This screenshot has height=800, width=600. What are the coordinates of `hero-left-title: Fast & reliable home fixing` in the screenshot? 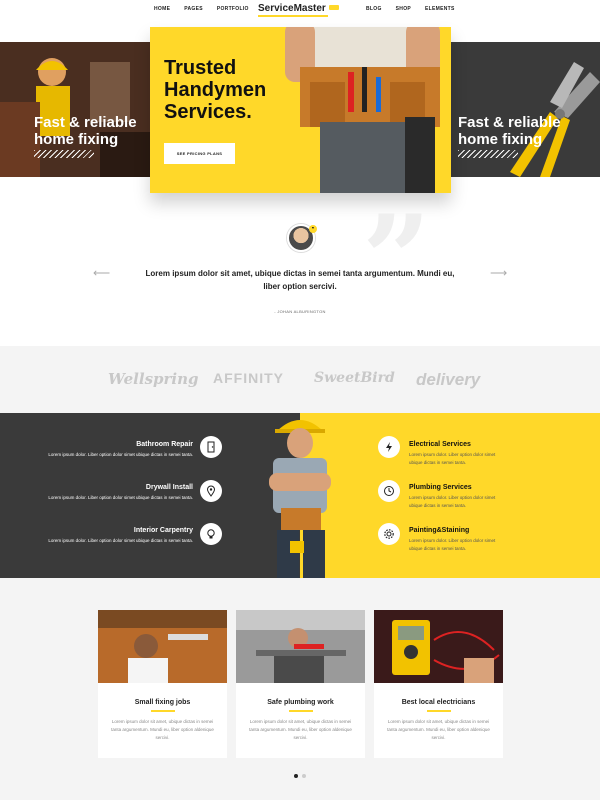 It's located at (85, 131).